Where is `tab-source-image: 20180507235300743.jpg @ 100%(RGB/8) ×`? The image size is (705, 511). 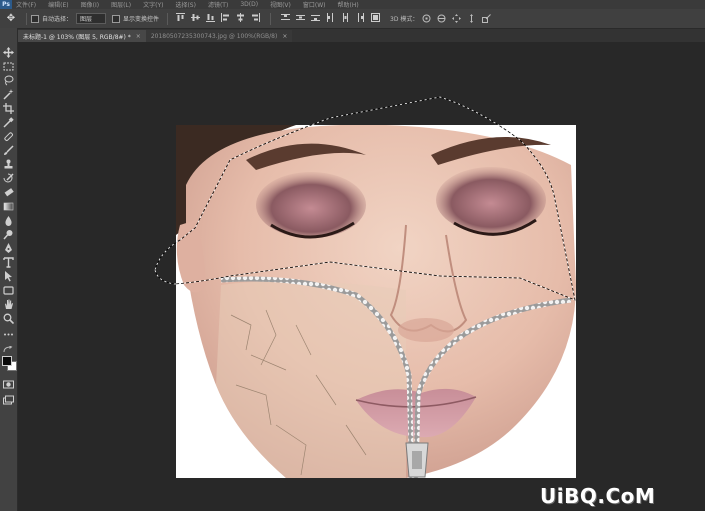 tab-source-image: 20180507235300743.jpg @ 100%(RGB/8) × is located at coordinates (219, 36).